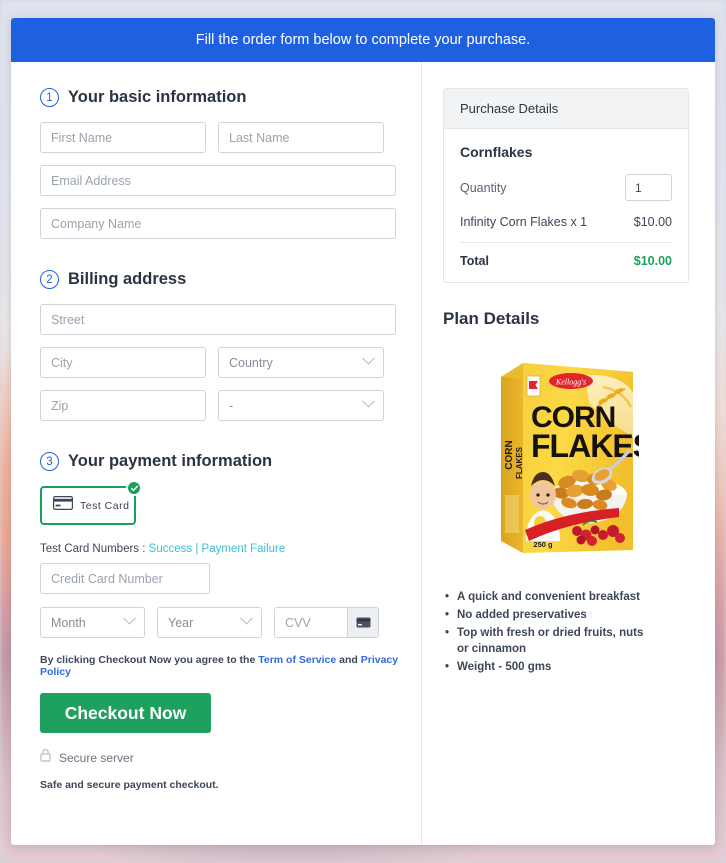 This screenshot has width=726, height=863. I want to click on check-circle-icon, so click(134, 488).